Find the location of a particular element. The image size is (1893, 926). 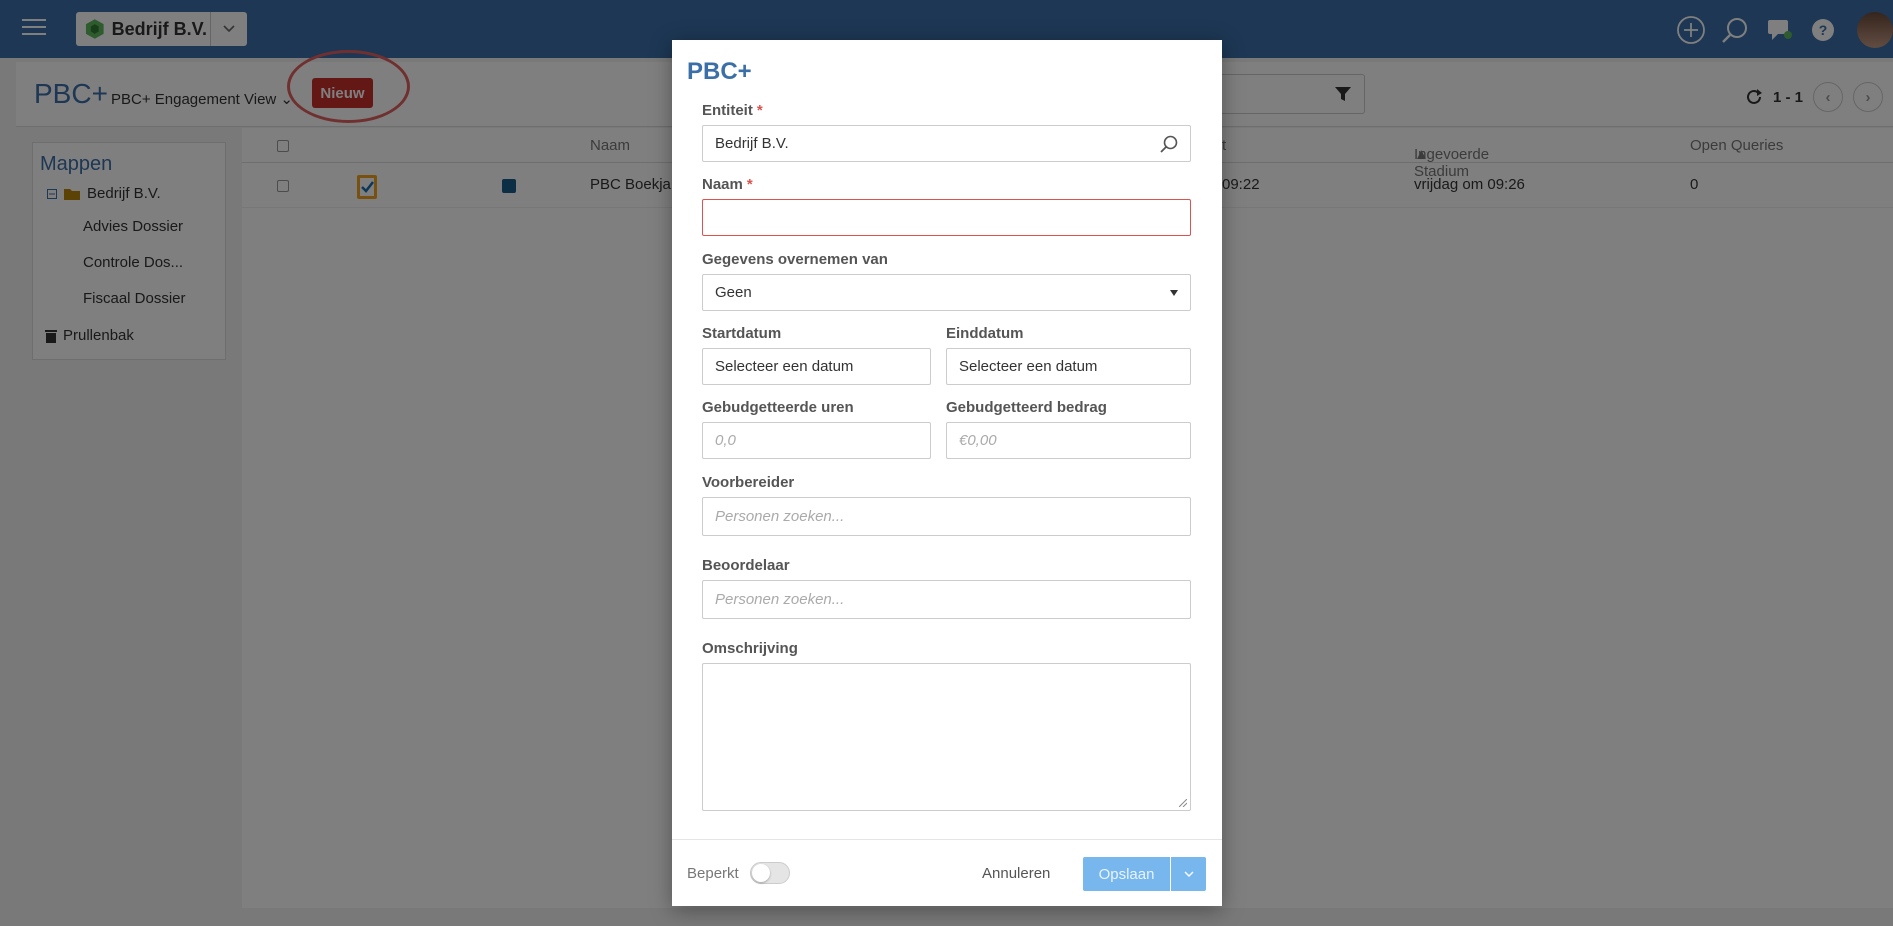

budgeted-amount-placeholder: €0,00 is located at coordinates (978, 440).